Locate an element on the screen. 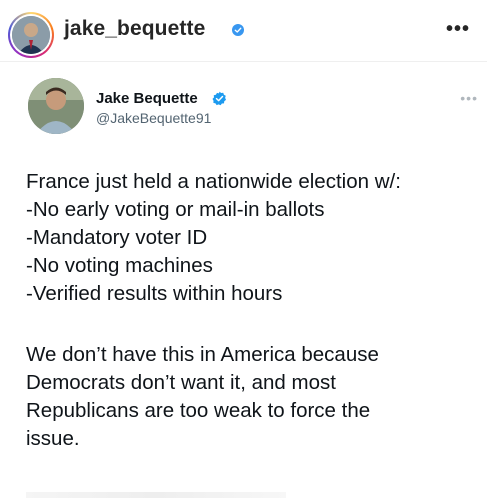 Image resolution: width=487 pixels, height=500 pixels. tweet-line: -Mandatory voter ID is located at coordinates (117, 237).